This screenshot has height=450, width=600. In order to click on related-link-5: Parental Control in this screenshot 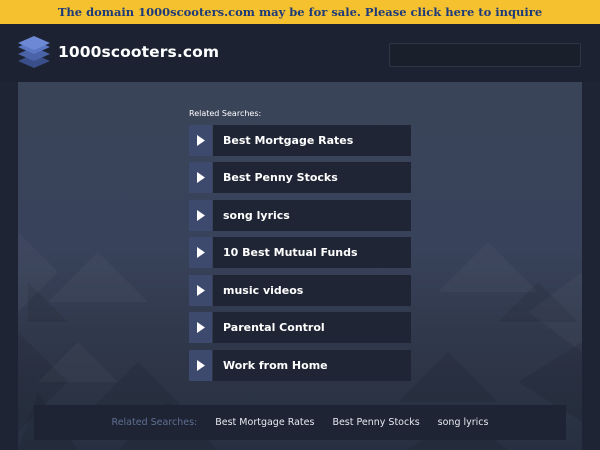, I will do `click(300, 327)`.